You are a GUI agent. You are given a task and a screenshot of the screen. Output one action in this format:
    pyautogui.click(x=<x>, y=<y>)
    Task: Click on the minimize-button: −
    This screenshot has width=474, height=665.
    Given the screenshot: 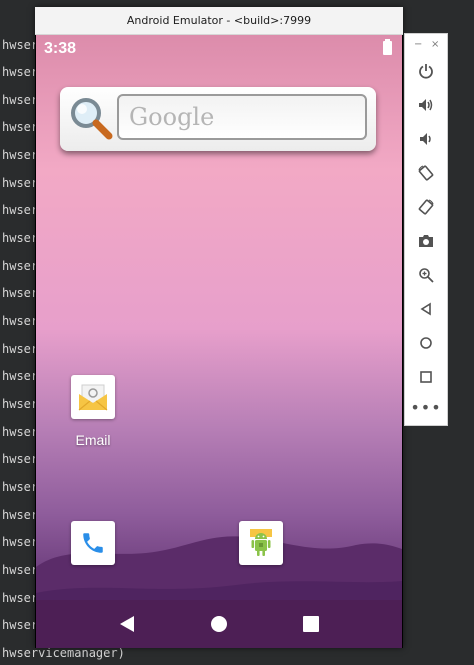 What is the action you would take?
    pyautogui.click(x=418, y=44)
    